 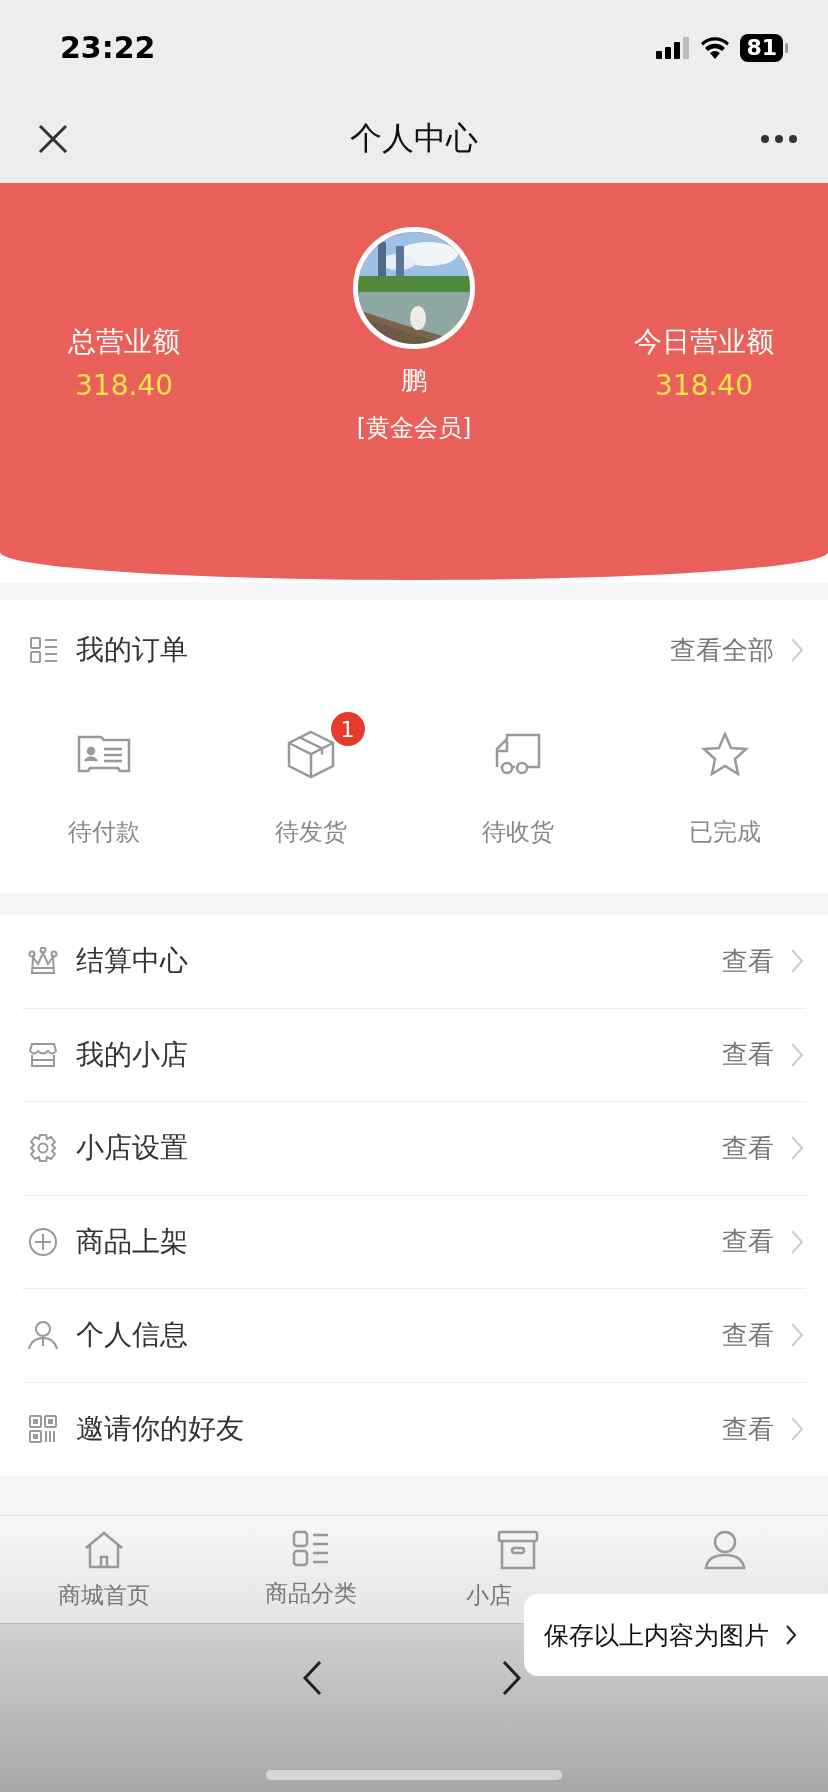 What do you see at coordinates (414, 1149) in the screenshot?
I see `menu-item: 小店设置 查看` at bounding box center [414, 1149].